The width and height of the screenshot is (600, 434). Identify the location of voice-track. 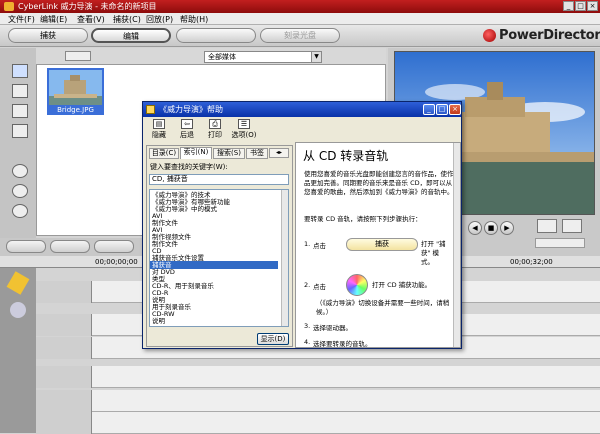
(318, 401).